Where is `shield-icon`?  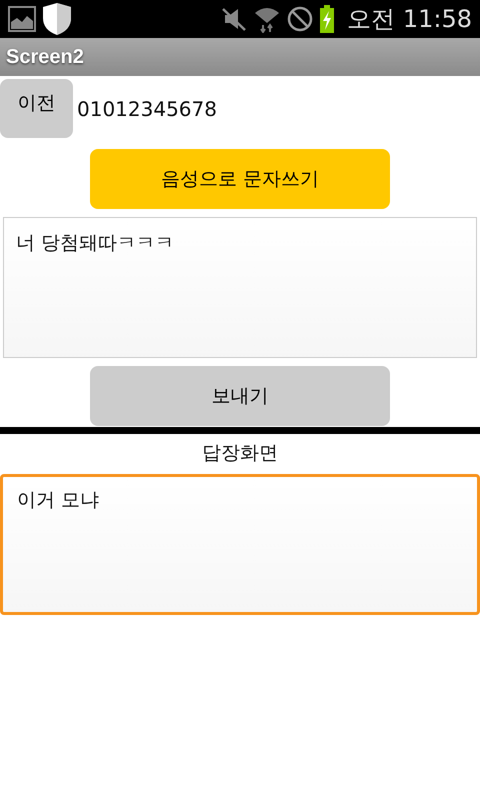
shield-icon is located at coordinates (57, 19).